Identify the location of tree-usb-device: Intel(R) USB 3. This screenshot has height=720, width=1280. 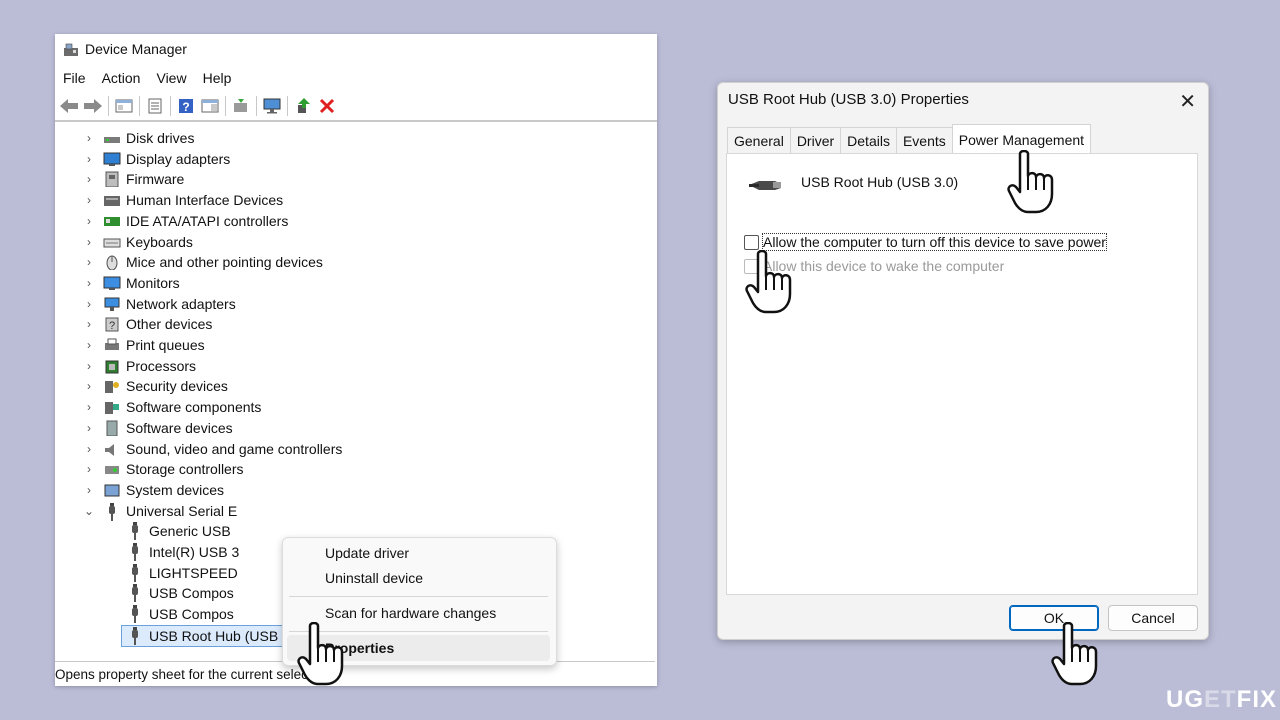
(183, 552).